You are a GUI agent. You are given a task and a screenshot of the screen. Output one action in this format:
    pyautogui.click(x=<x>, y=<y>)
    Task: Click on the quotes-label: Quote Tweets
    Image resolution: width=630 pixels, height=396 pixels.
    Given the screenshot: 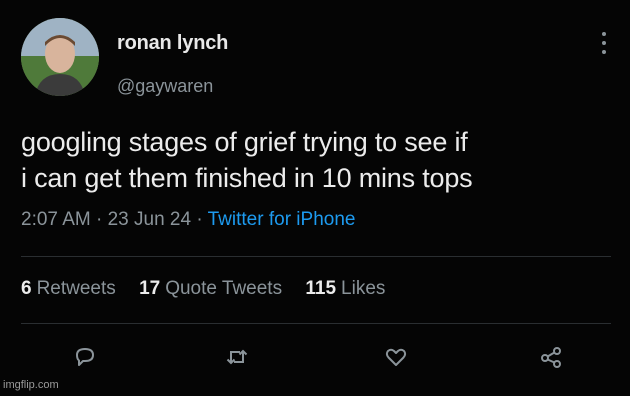 What is the action you would take?
    pyautogui.click(x=224, y=288)
    